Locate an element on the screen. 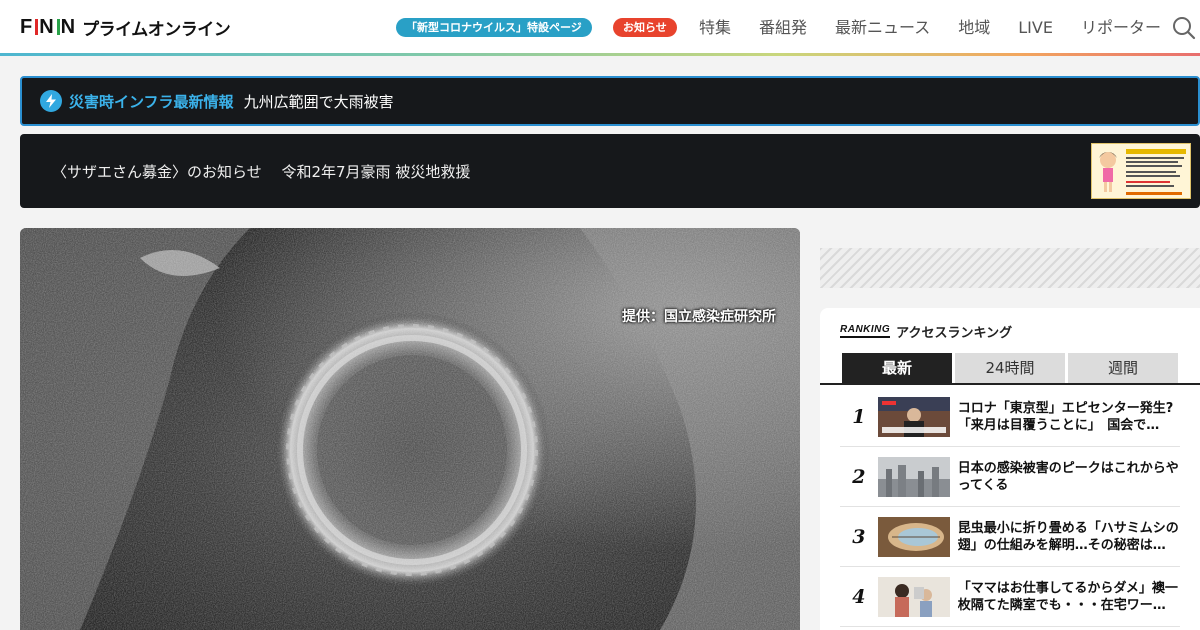 The width and height of the screenshot is (1200, 630). corona-special-page-link: 「新型コロナウイルス」特設ページ is located at coordinates (494, 27).